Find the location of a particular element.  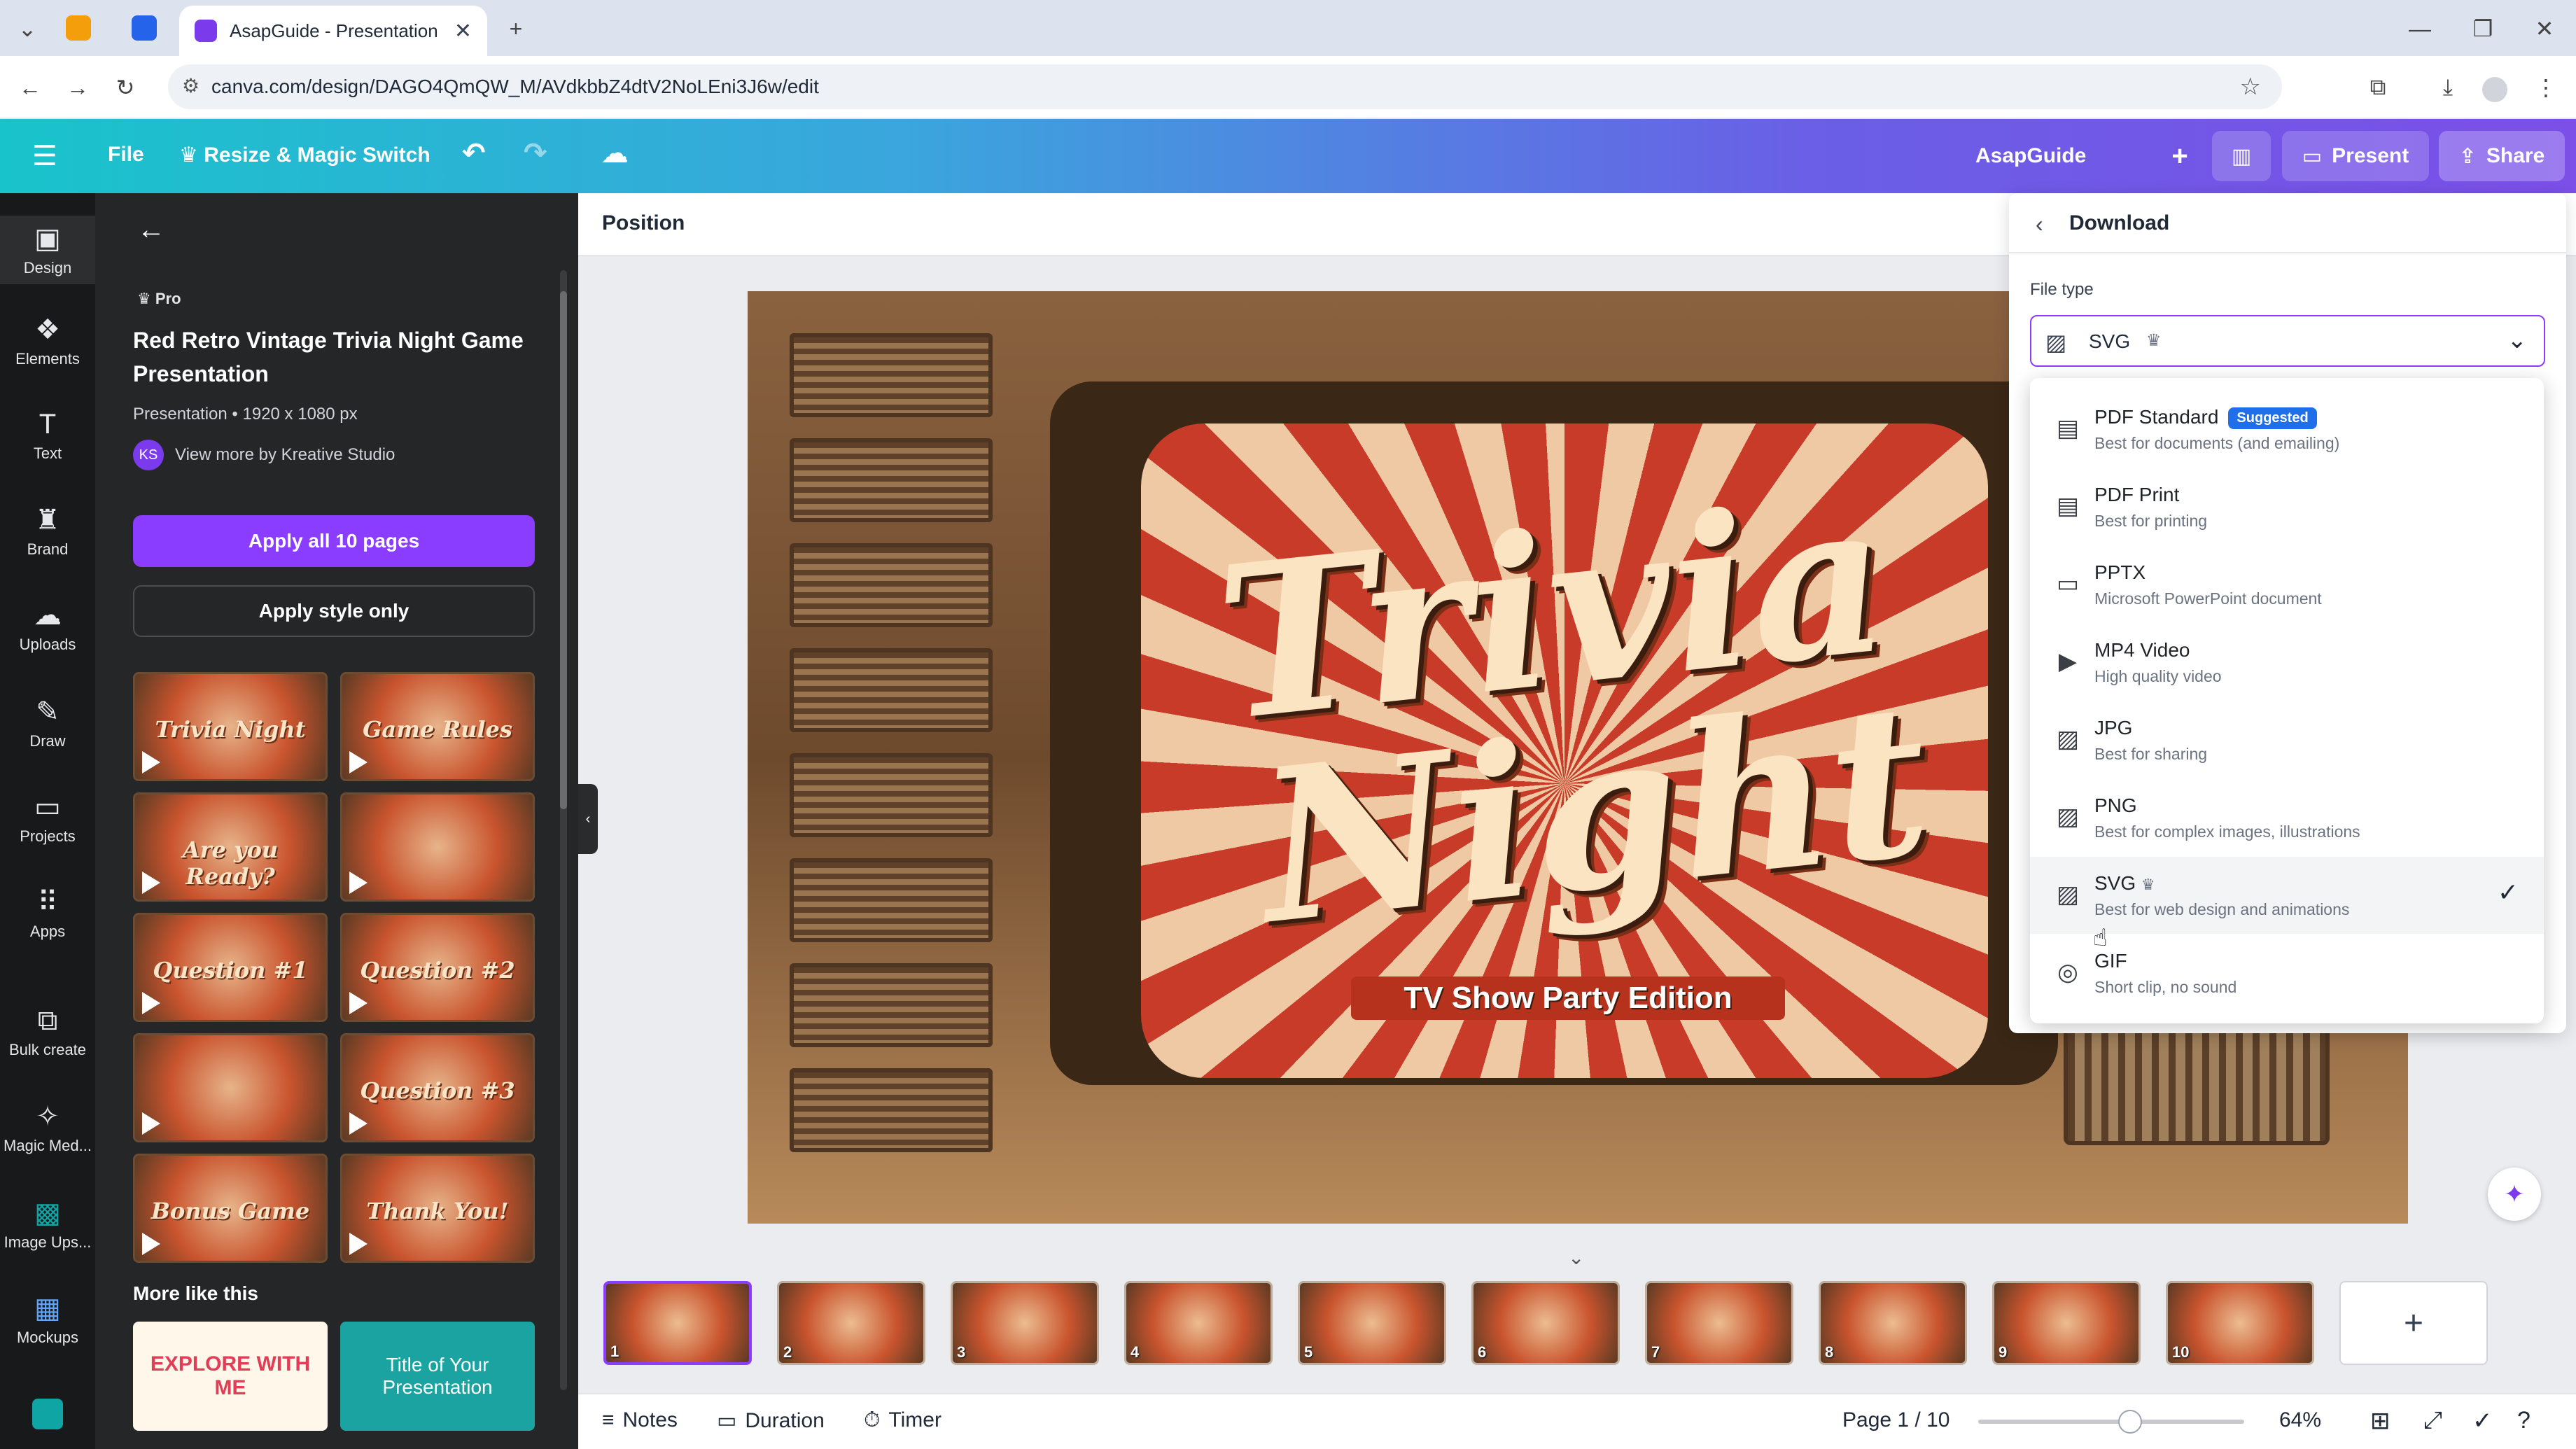

position-button: Position is located at coordinates (643, 223).